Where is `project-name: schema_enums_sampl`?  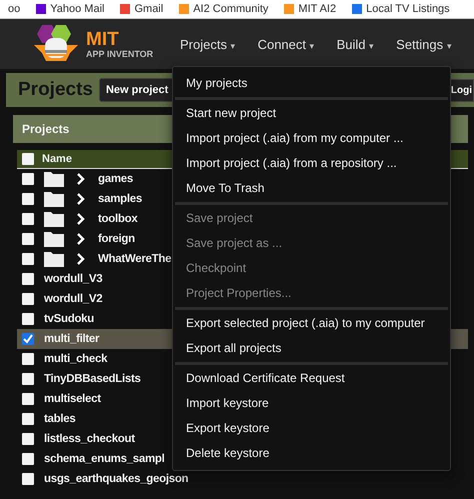
project-name: schema_enums_sampl is located at coordinates (104, 459).